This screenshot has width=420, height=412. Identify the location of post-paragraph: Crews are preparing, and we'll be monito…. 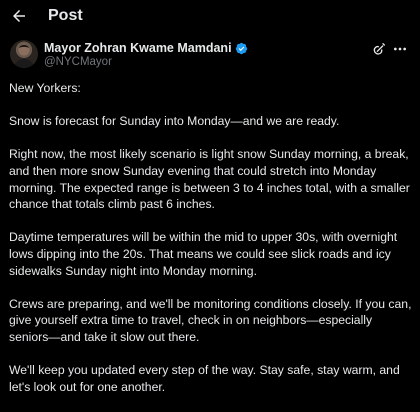
(210, 320).